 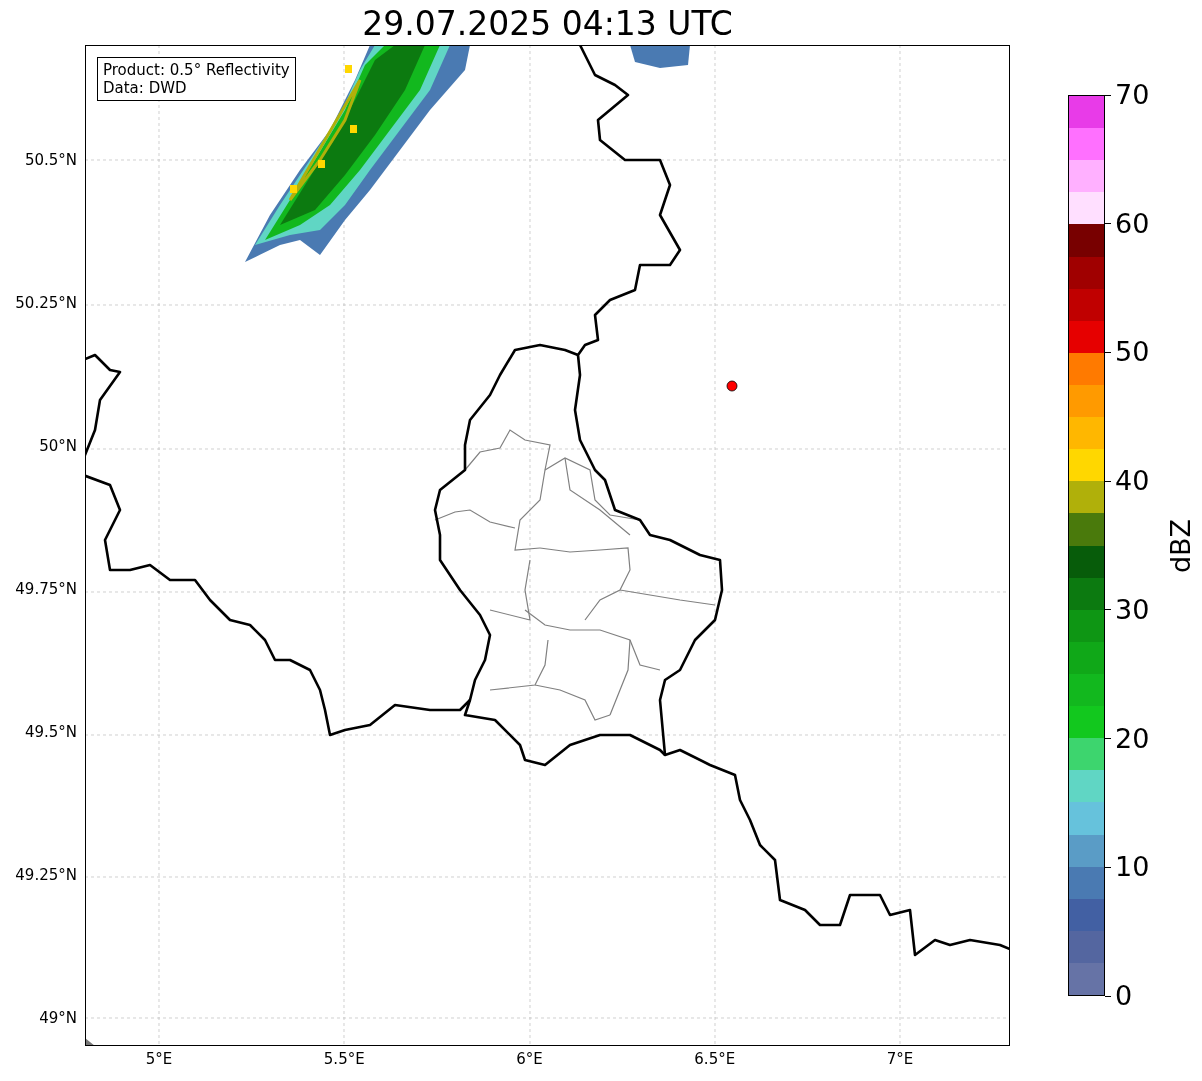 What do you see at coordinates (1124, 996) in the screenshot?
I see `colorbar-tick-label: 0` at bounding box center [1124, 996].